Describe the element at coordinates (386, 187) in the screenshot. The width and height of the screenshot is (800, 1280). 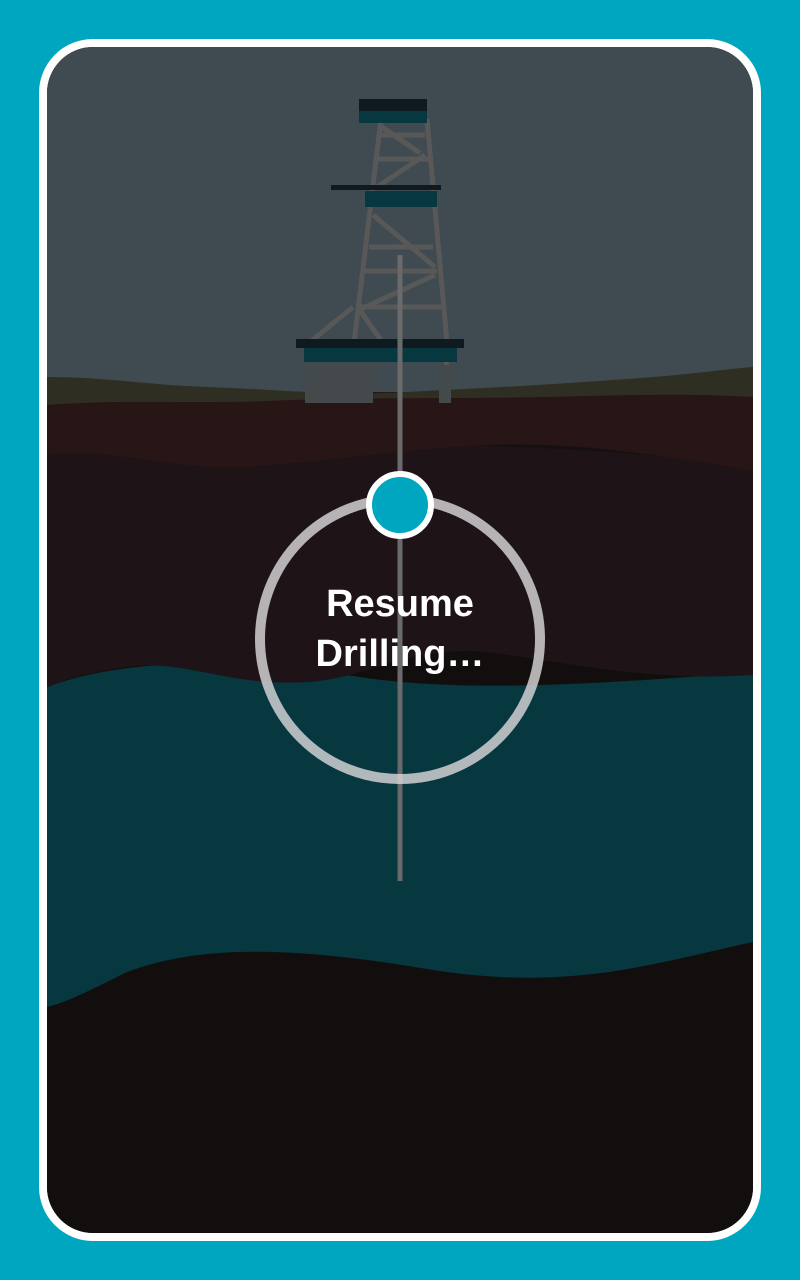
I see `derrick-mid-platform` at that location.